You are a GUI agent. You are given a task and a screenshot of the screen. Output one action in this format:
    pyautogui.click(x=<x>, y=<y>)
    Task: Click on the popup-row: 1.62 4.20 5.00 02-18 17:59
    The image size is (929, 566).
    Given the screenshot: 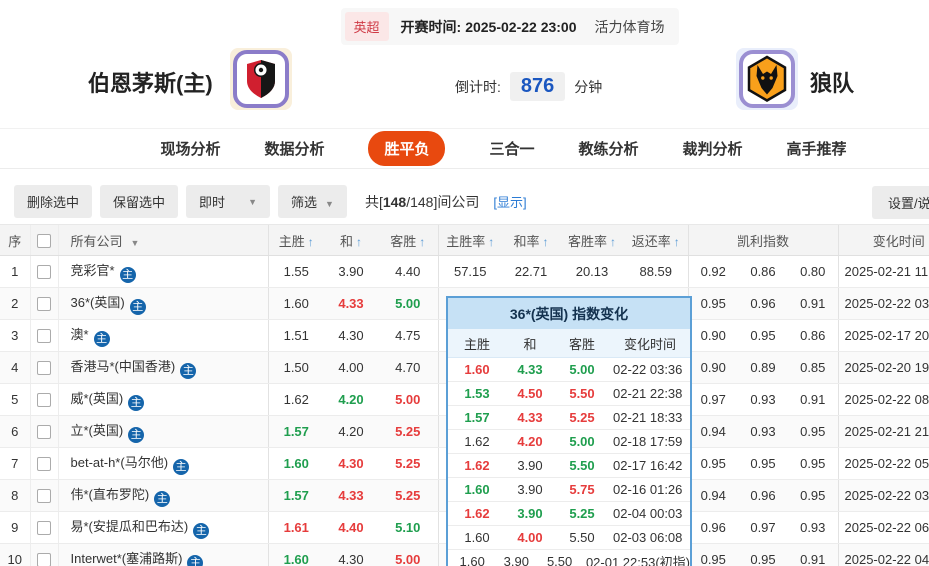 What is the action you would take?
    pyautogui.click(x=569, y=442)
    